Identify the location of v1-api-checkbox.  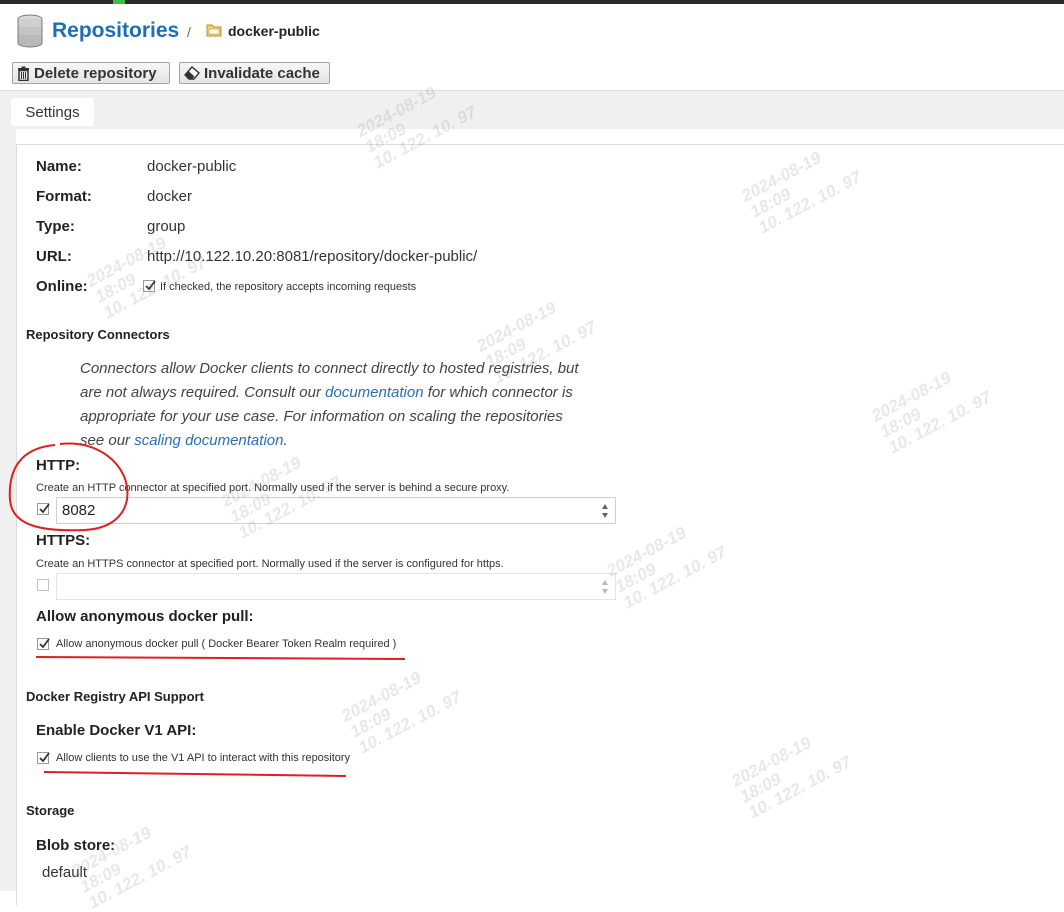
(43, 758).